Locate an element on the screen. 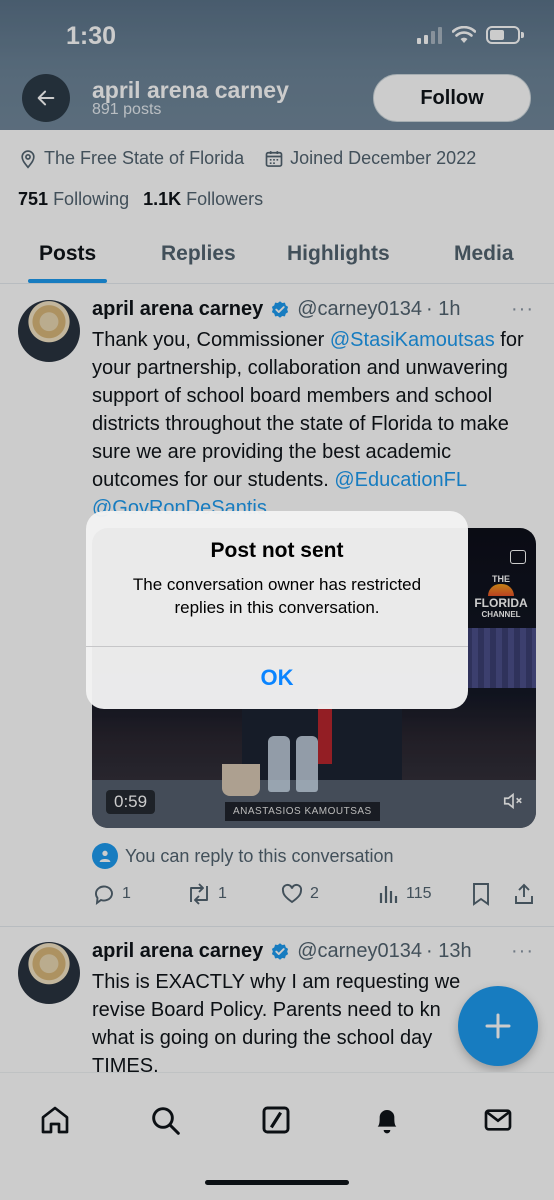 The image size is (554, 1200). alert-title: Post not sent is located at coordinates (277, 550).